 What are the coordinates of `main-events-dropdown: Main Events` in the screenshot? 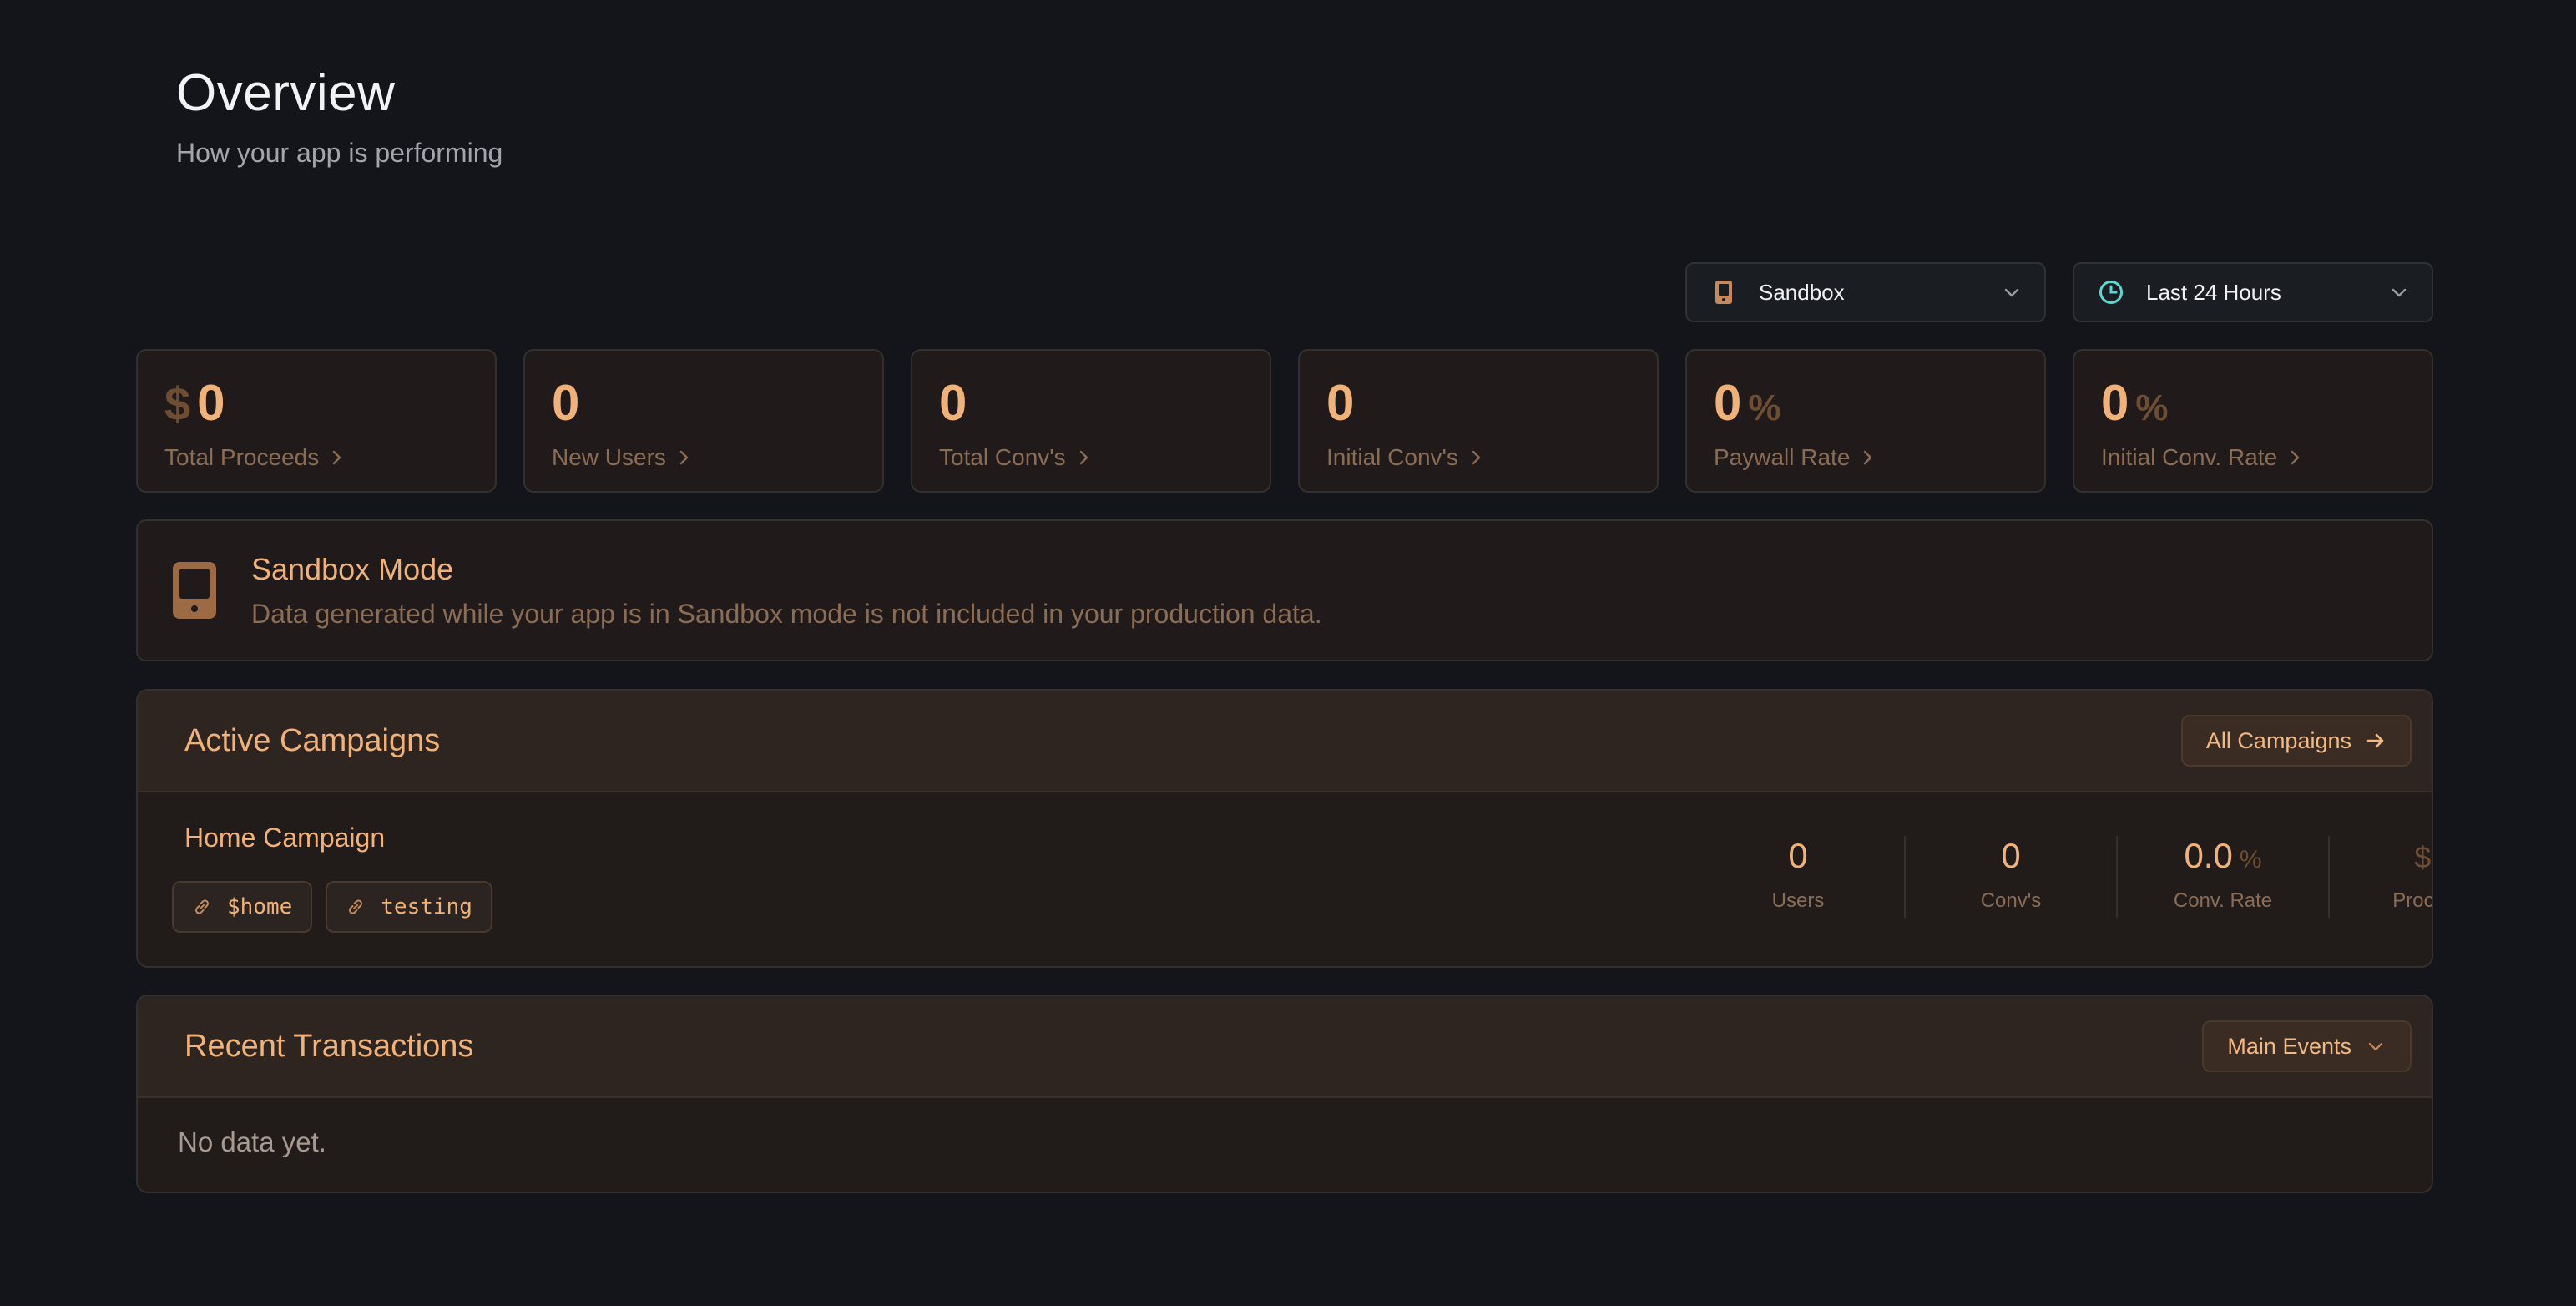 It's located at (2307, 1046).